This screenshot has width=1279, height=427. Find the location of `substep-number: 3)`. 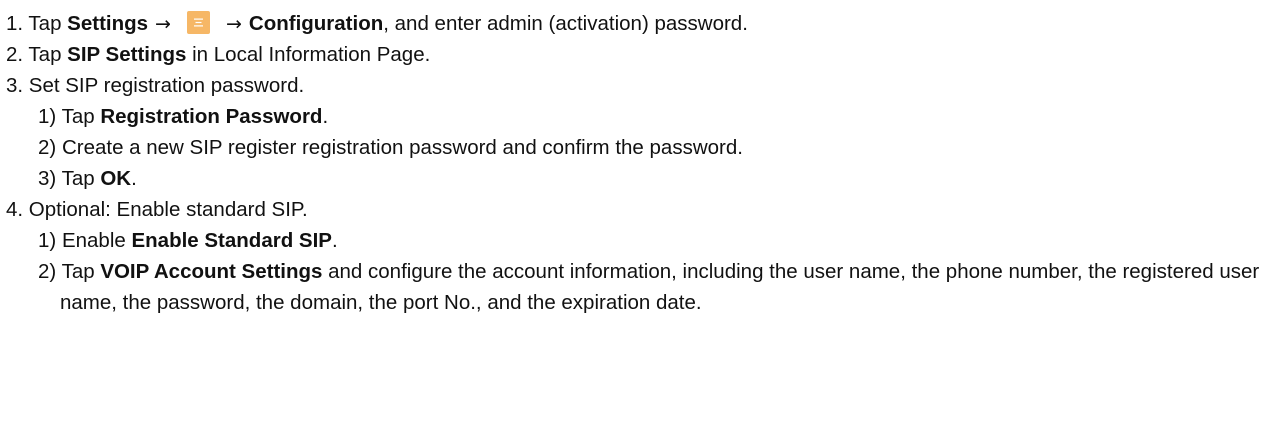

substep-number: 3) is located at coordinates (50, 178).